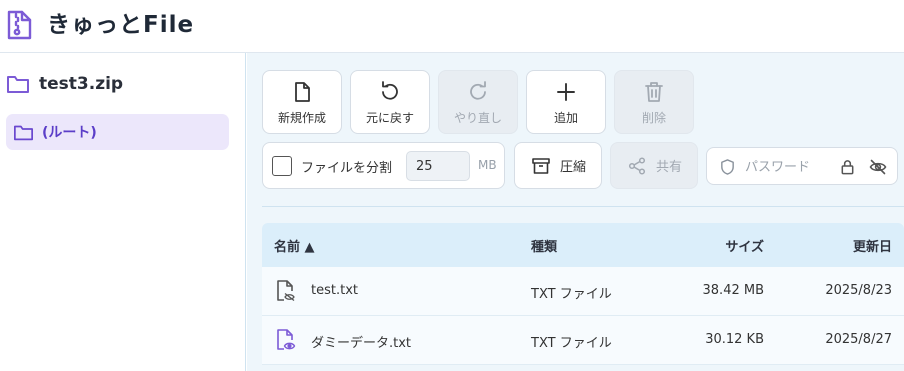 Image resolution: width=904 pixels, height=371 pixels. What do you see at coordinates (389, 118) in the screenshot?
I see `undo-label: 元に戻す` at bounding box center [389, 118].